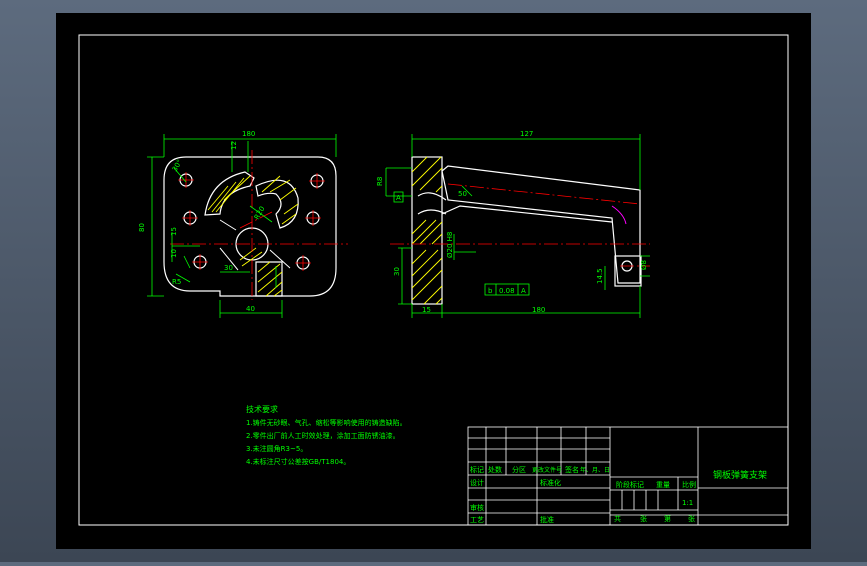 This screenshot has height=566, width=867. Describe the element at coordinates (644, 265) in the screenshot. I see `dim-side-right: Ø8` at that location.